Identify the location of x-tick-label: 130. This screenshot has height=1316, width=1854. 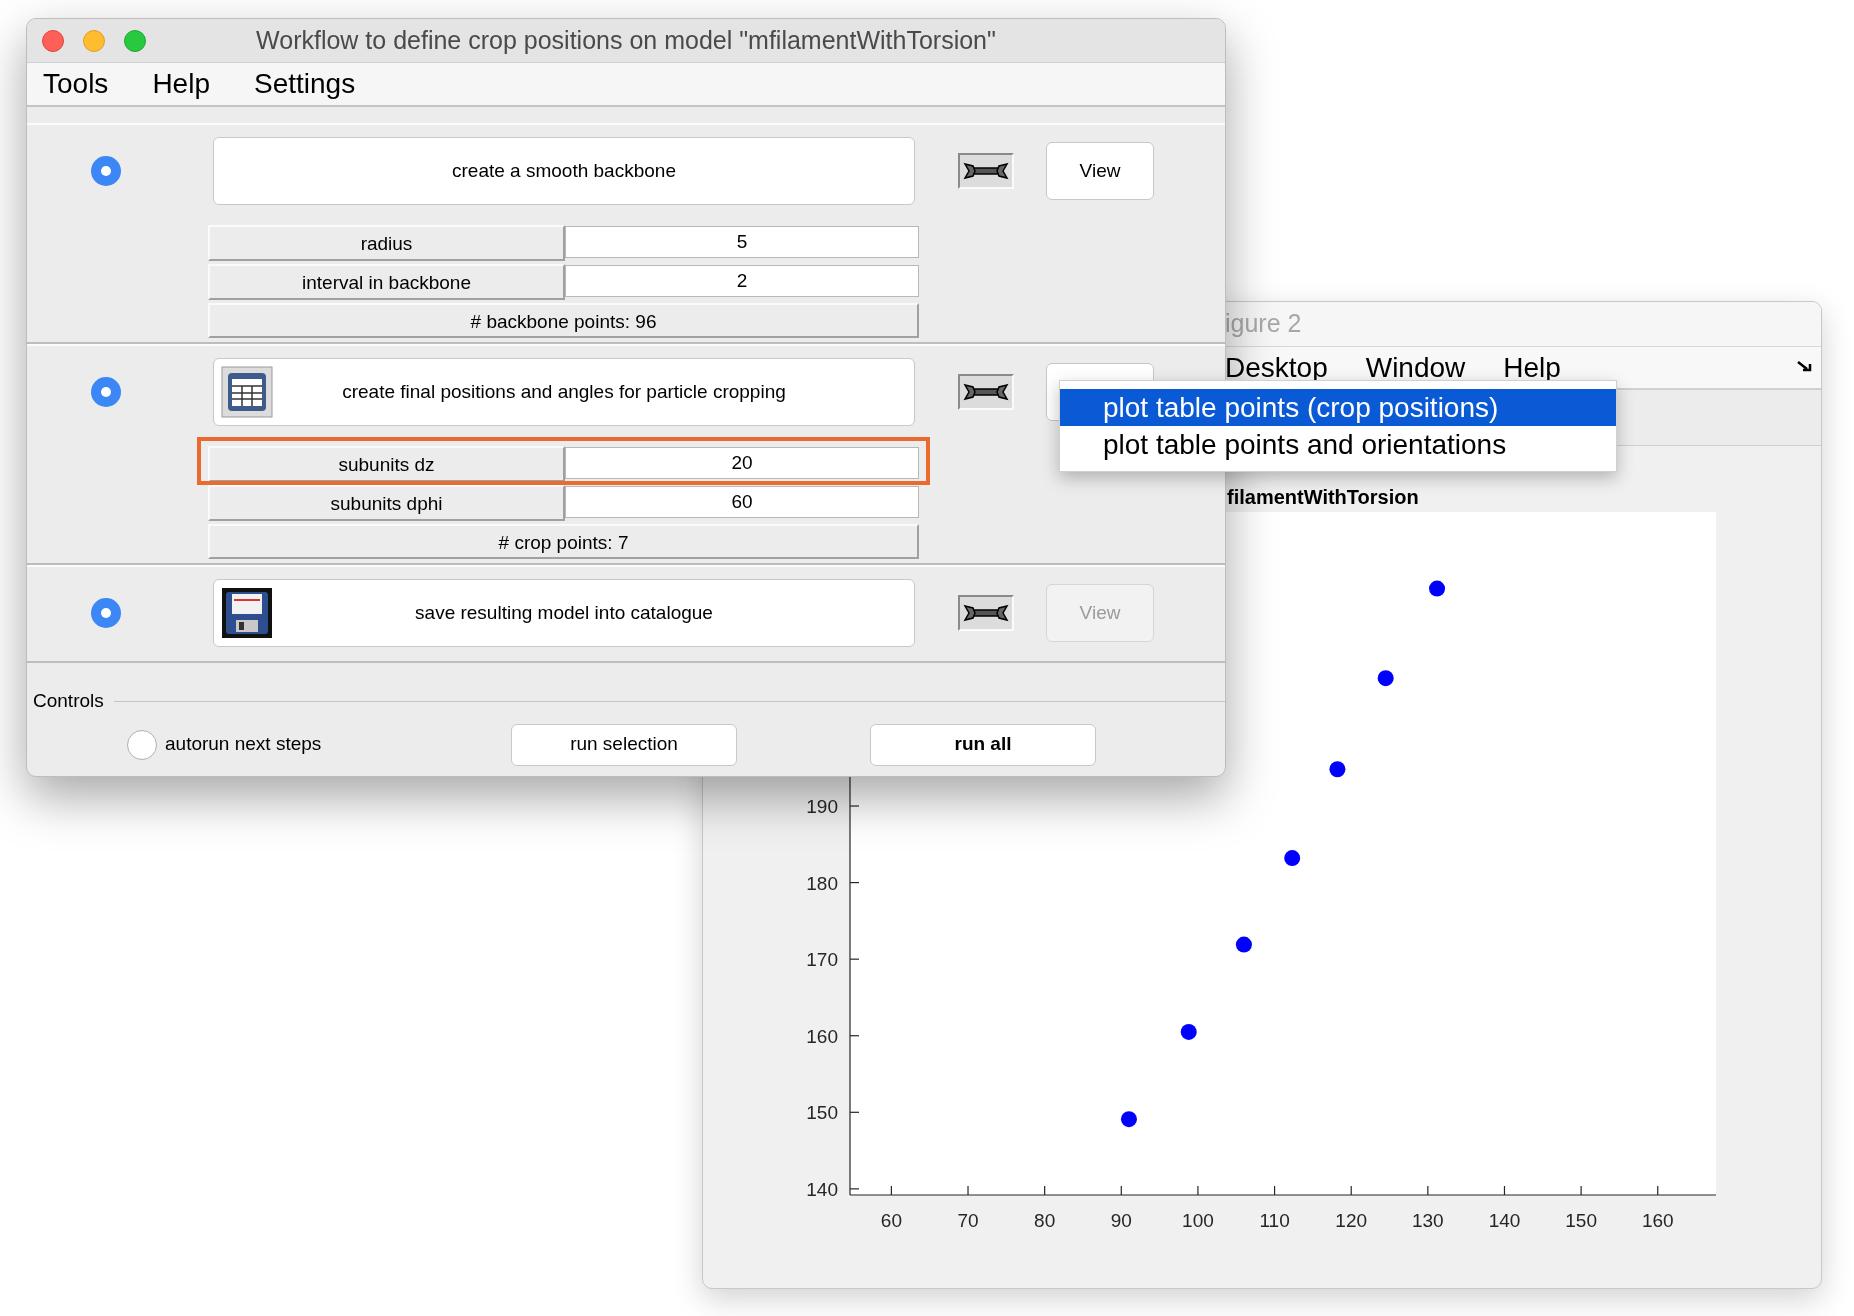
(1428, 1220).